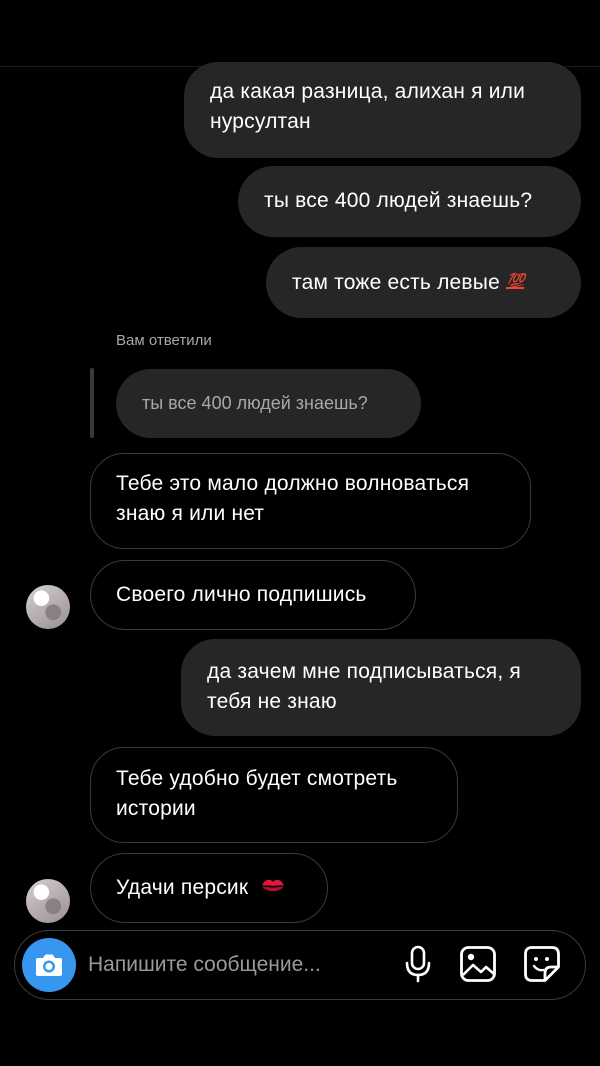 The height and width of the screenshot is (1066, 600). I want to click on message-line: знаю я или нет, so click(190, 513).